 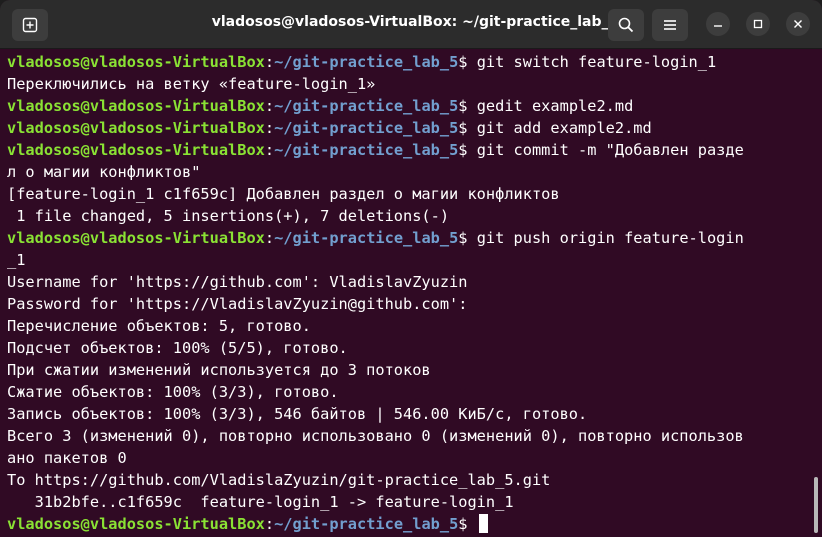 I want to click on new-tab-button, so click(x=30, y=25).